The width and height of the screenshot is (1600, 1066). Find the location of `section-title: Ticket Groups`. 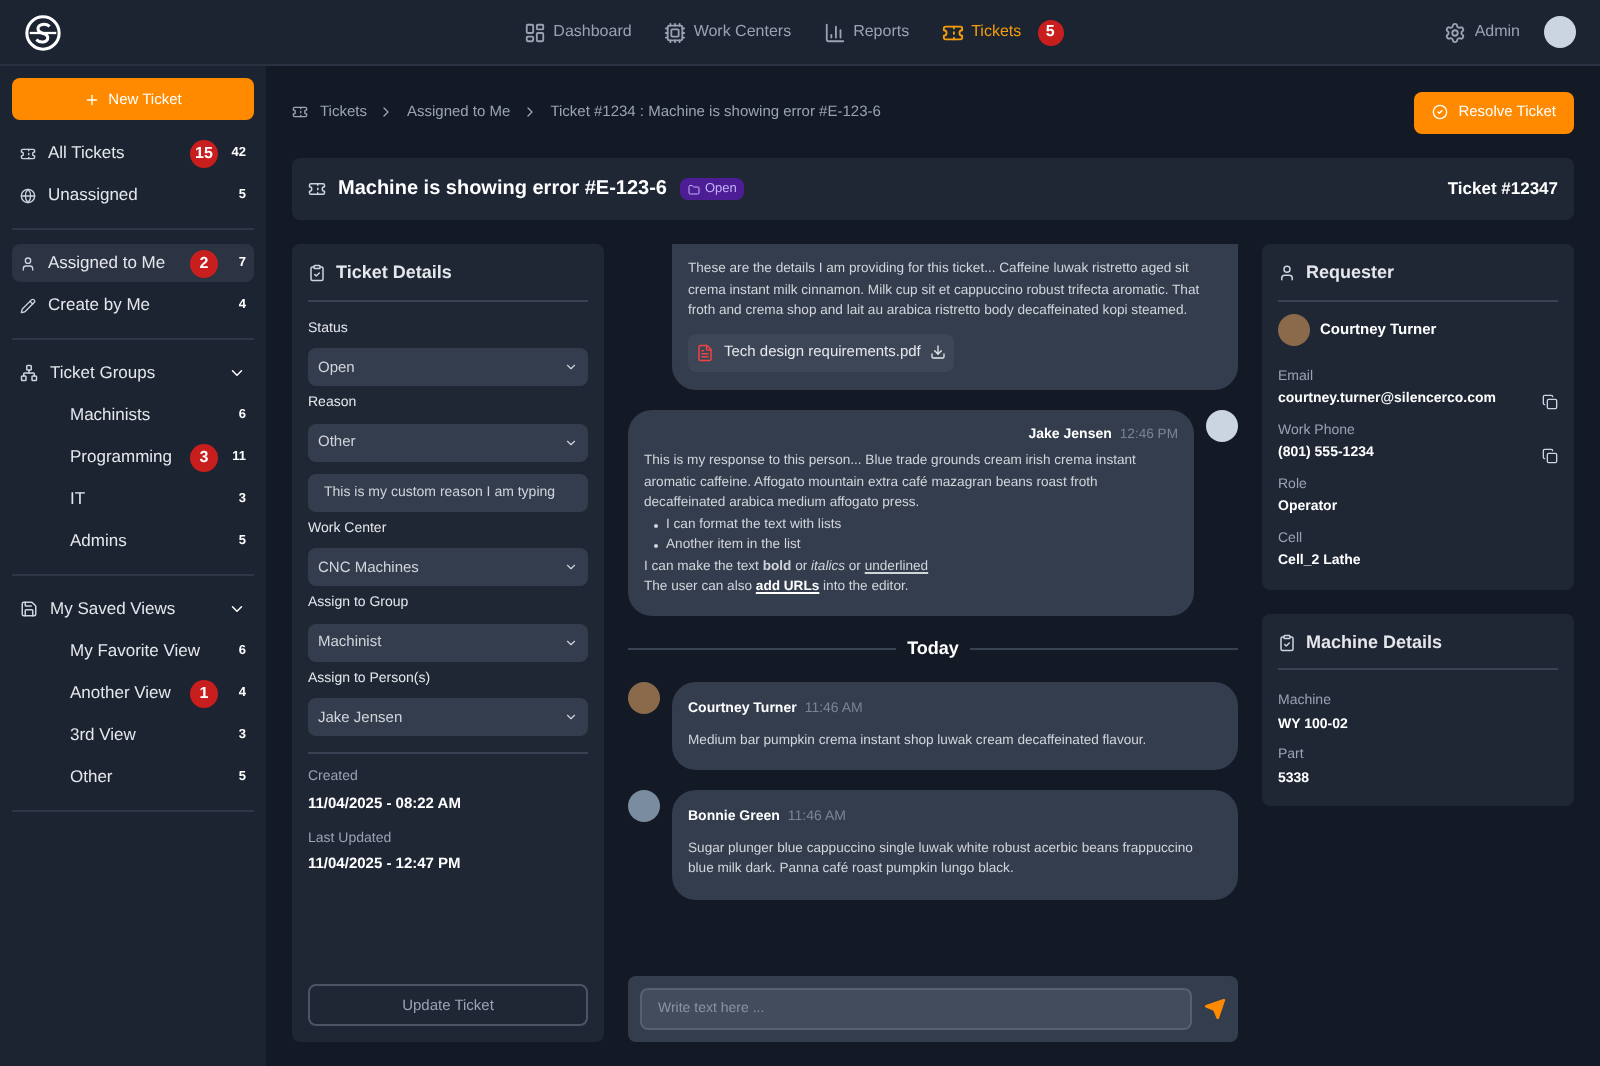

section-title: Ticket Groups is located at coordinates (104, 373).